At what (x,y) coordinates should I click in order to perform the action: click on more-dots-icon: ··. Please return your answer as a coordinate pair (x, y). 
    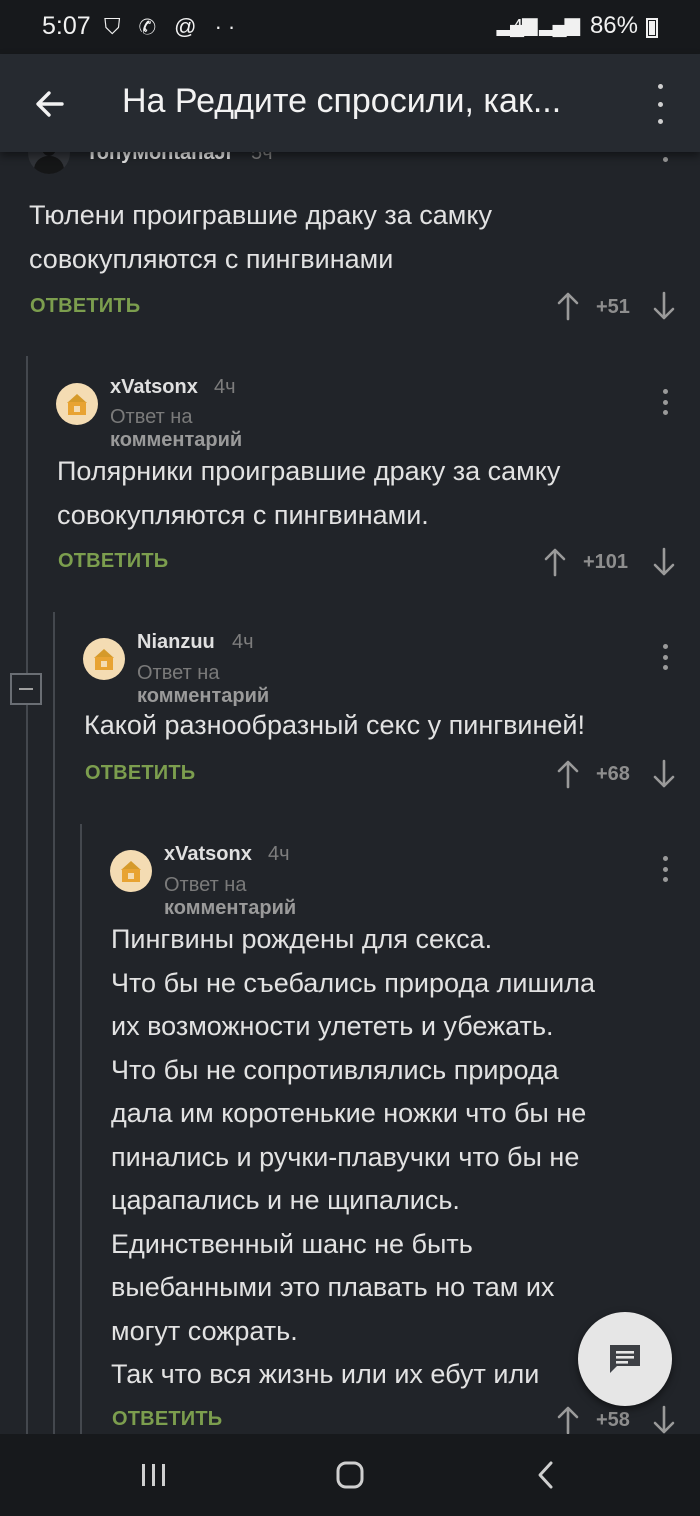
    Looking at the image, I should click on (228, 26).